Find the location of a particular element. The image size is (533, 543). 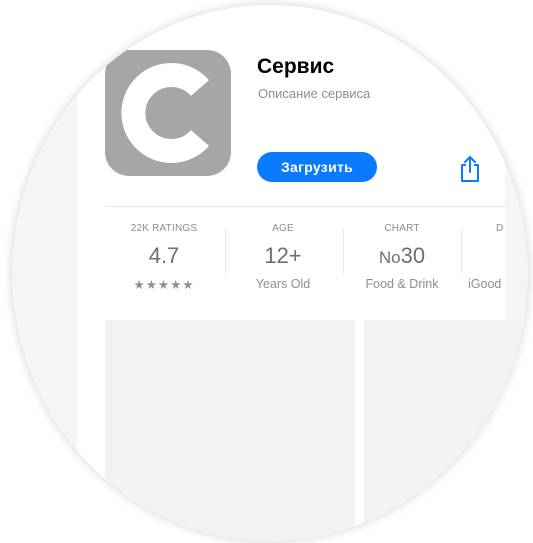

stat-age: AGE 12+ Years Old is located at coordinates (283, 257).